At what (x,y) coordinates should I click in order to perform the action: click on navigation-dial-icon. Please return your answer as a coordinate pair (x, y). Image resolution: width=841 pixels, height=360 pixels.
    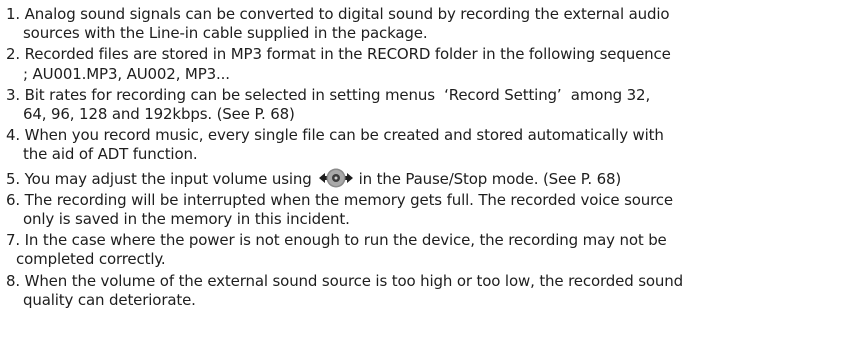
    Looking at the image, I should click on (336, 178).